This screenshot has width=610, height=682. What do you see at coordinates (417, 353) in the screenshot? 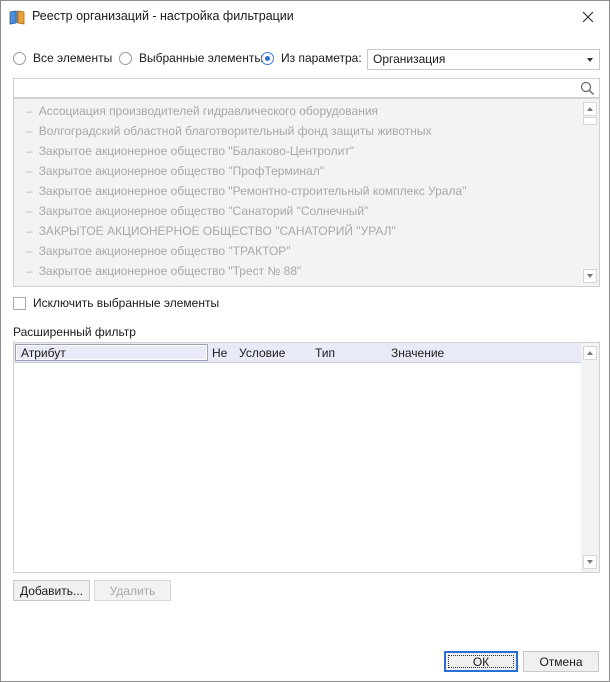
I see `column-header-value: Значение` at bounding box center [417, 353].